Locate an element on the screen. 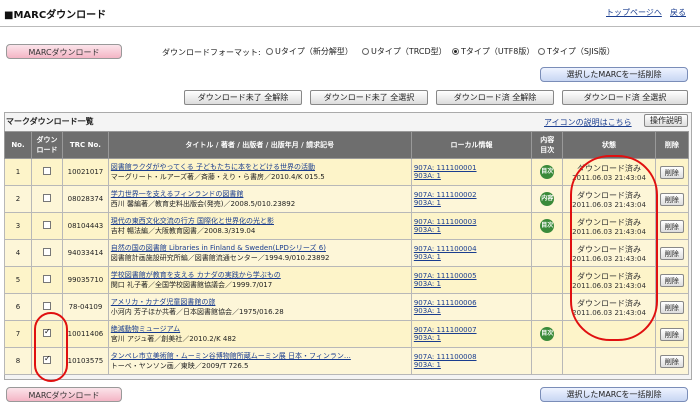 The height and width of the screenshot is (408, 700). back-link: 戻る is located at coordinates (678, 12).